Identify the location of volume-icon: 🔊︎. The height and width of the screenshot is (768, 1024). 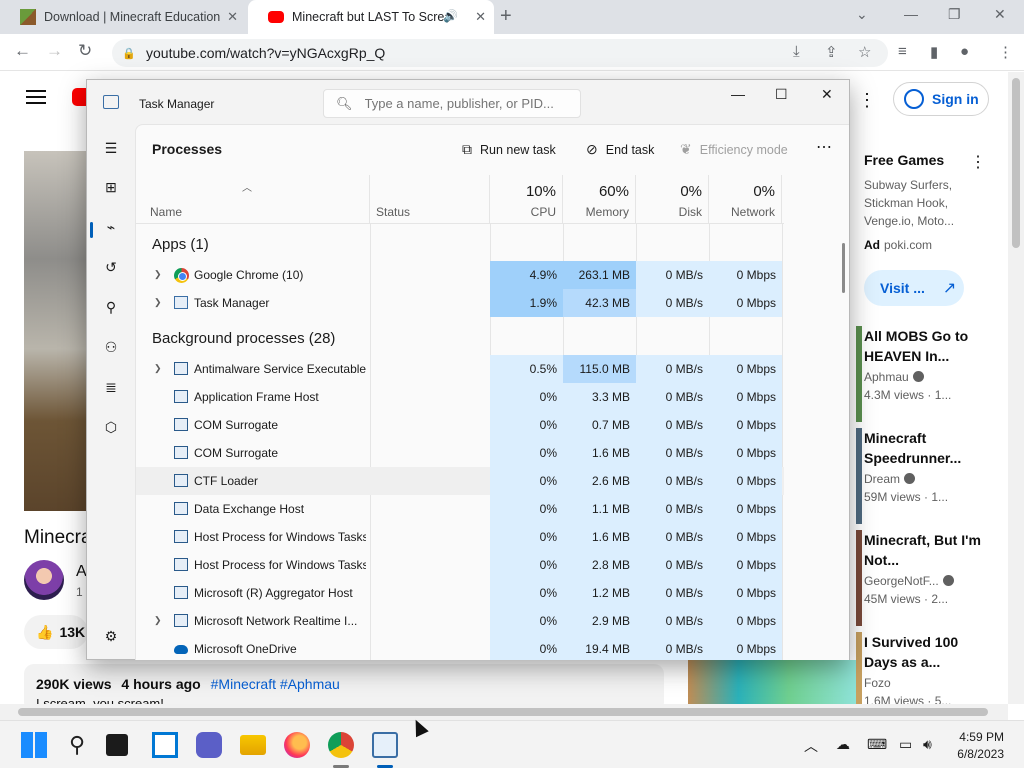
(927, 744).